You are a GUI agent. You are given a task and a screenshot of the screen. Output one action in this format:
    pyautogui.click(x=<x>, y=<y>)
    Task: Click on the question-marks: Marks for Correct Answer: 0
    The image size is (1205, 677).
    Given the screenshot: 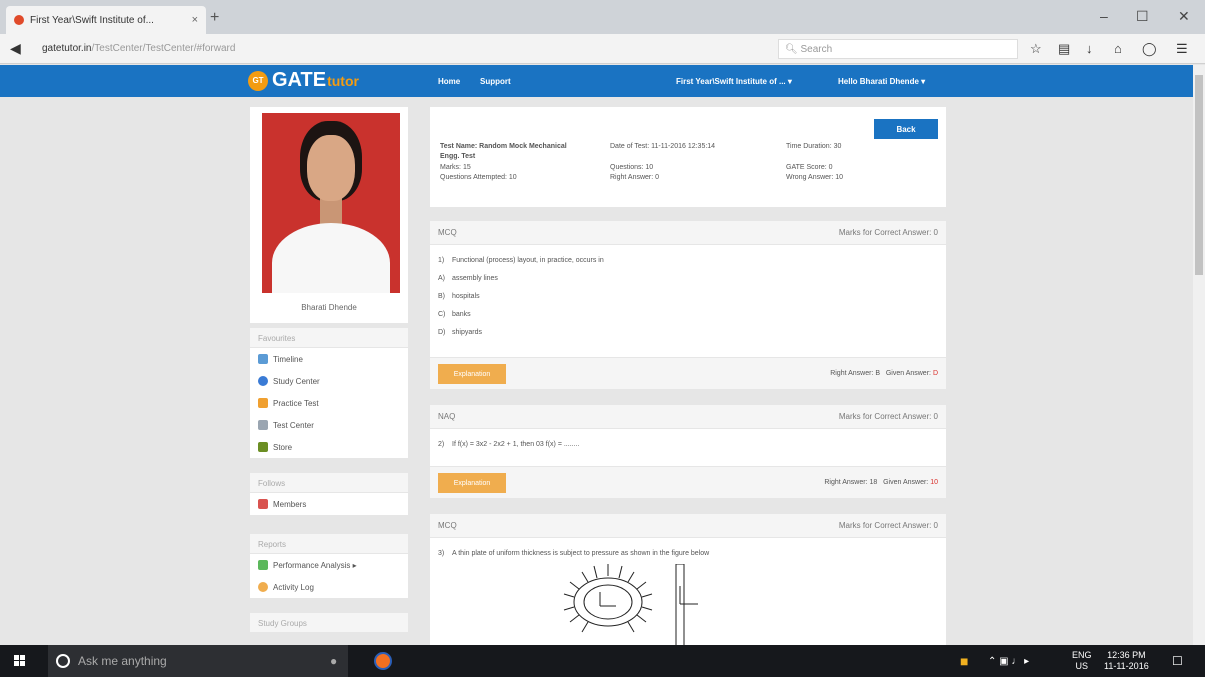 What is the action you would take?
    pyautogui.click(x=888, y=525)
    